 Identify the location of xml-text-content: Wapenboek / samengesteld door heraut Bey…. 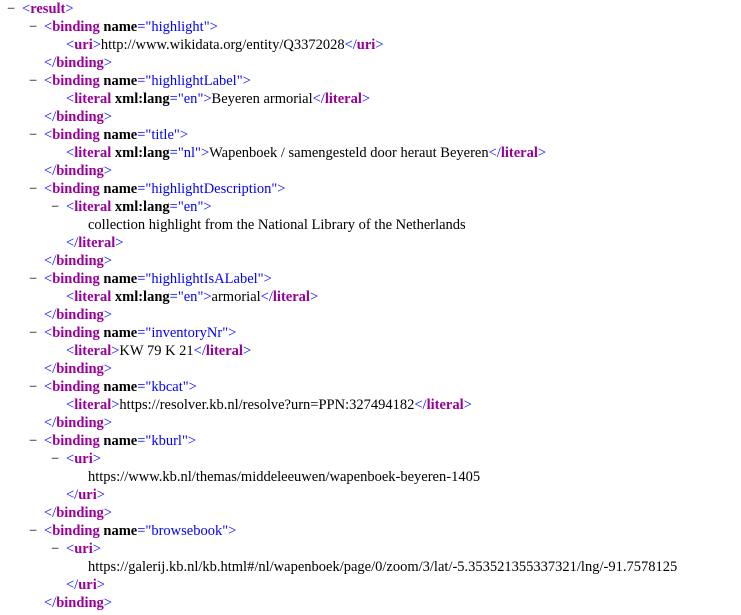
(349, 153).